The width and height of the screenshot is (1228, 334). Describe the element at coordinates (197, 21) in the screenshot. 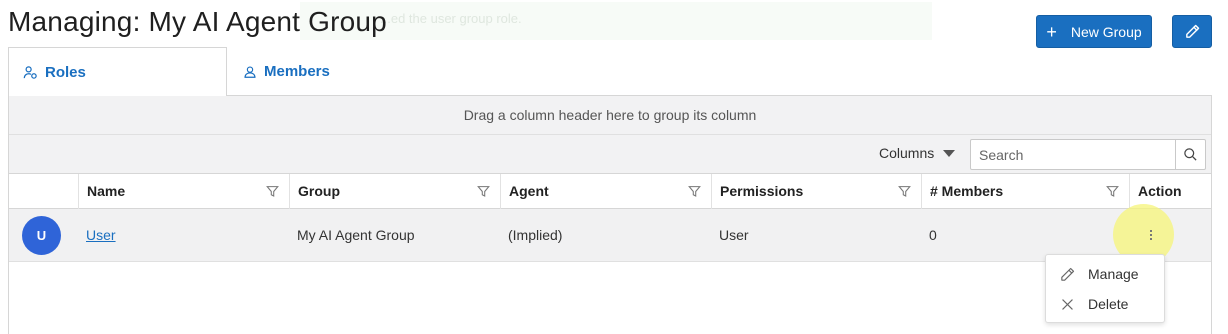

I see `page-title: Managing: My AI Agent Group` at that location.